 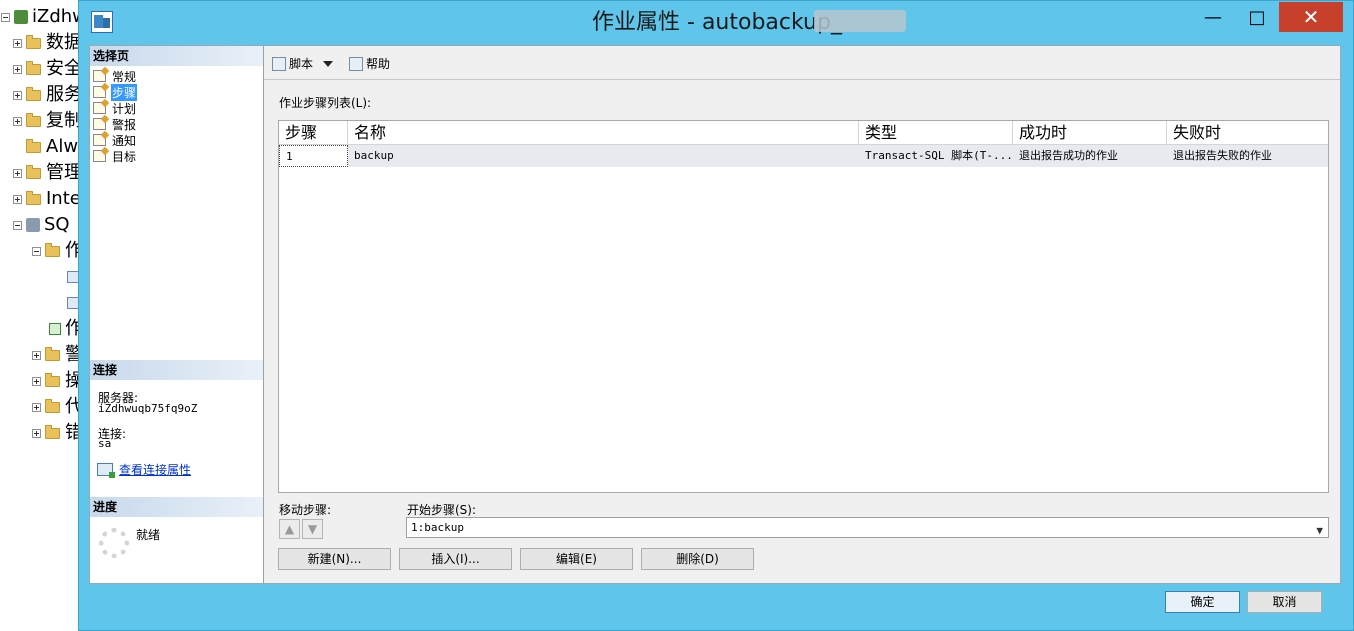 I want to click on progress-spinner-icon, so click(x=114, y=543).